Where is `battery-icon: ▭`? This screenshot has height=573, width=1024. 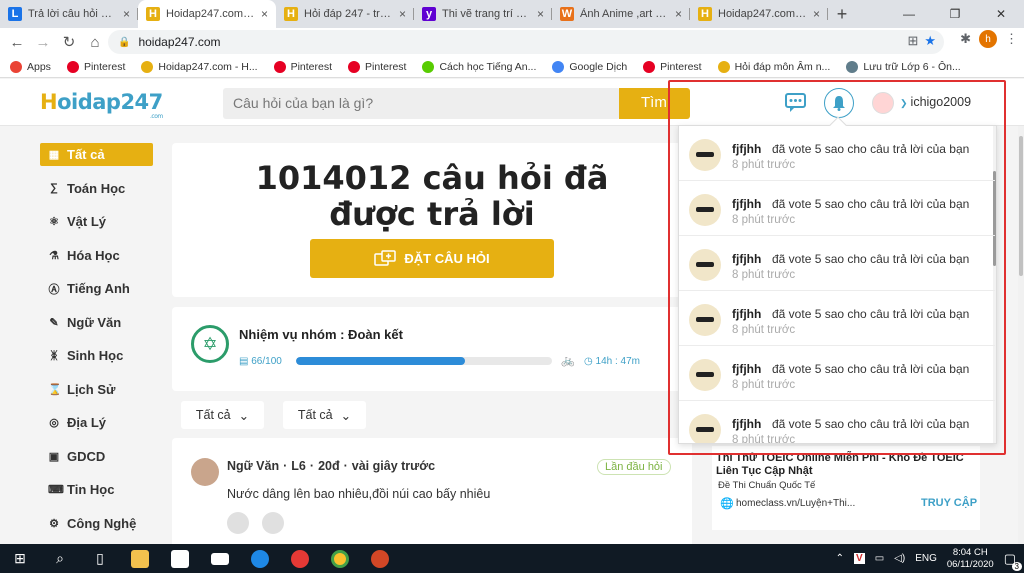 battery-icon: ▭ is located at coordinates (879, 558).